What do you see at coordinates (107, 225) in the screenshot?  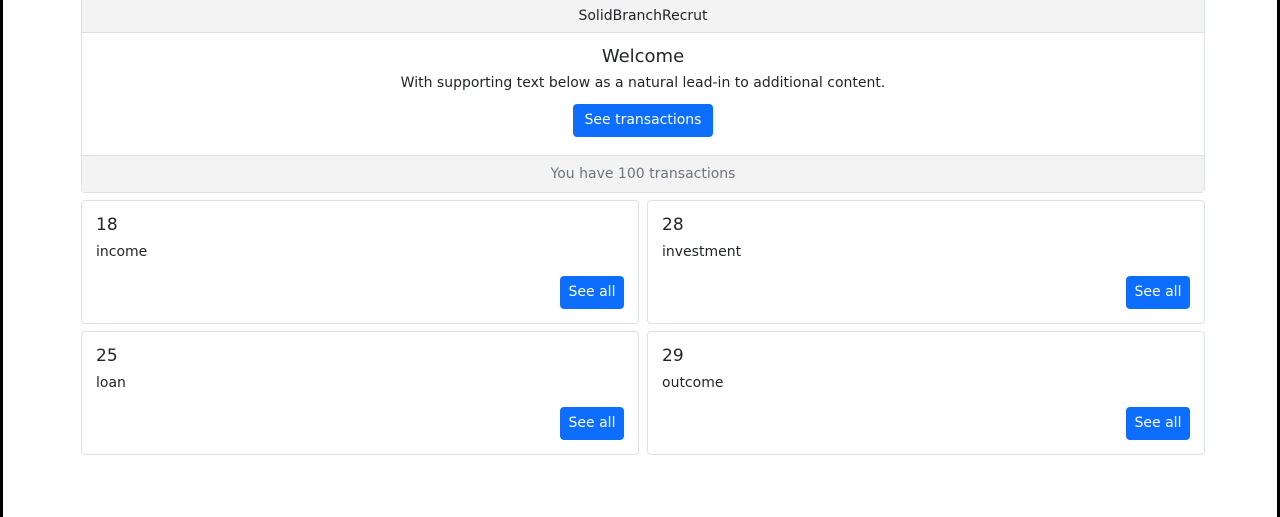 I see `category-count: 18` at bounding box center [107, 225].